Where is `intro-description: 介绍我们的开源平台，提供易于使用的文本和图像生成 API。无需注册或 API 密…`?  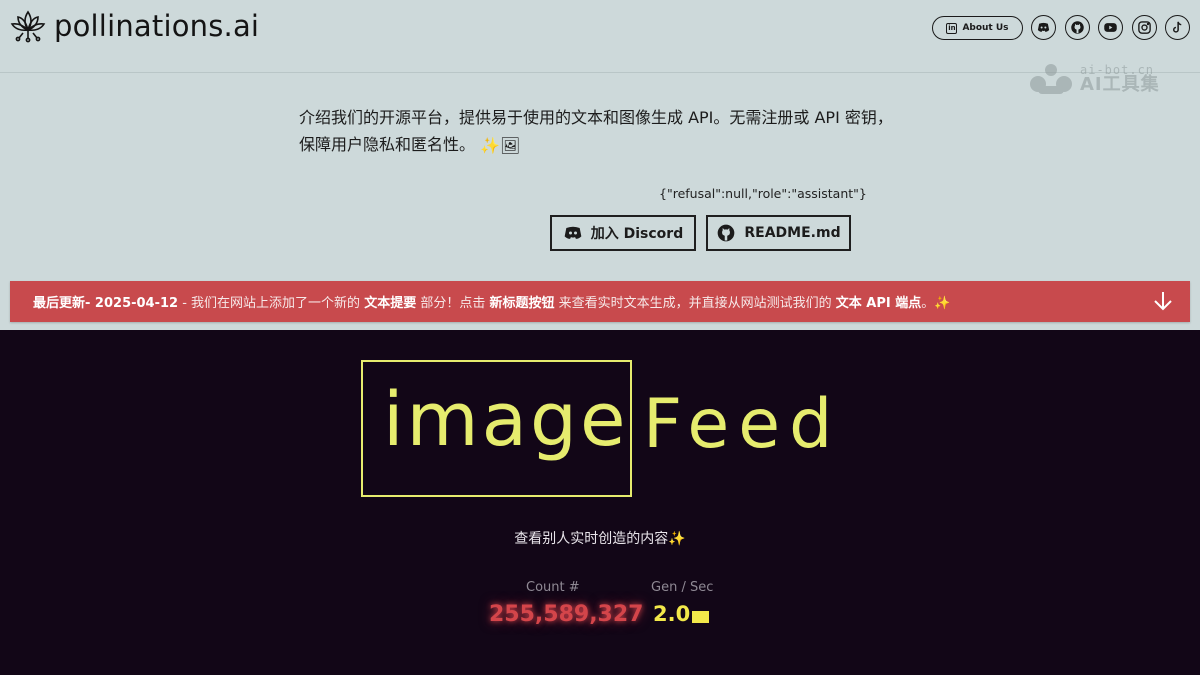
intro-description: 介绍我们的开源平台，提供易于使用的文本和图像生成 API。无需注册或 API 密… is located at coordinates (596, 131).